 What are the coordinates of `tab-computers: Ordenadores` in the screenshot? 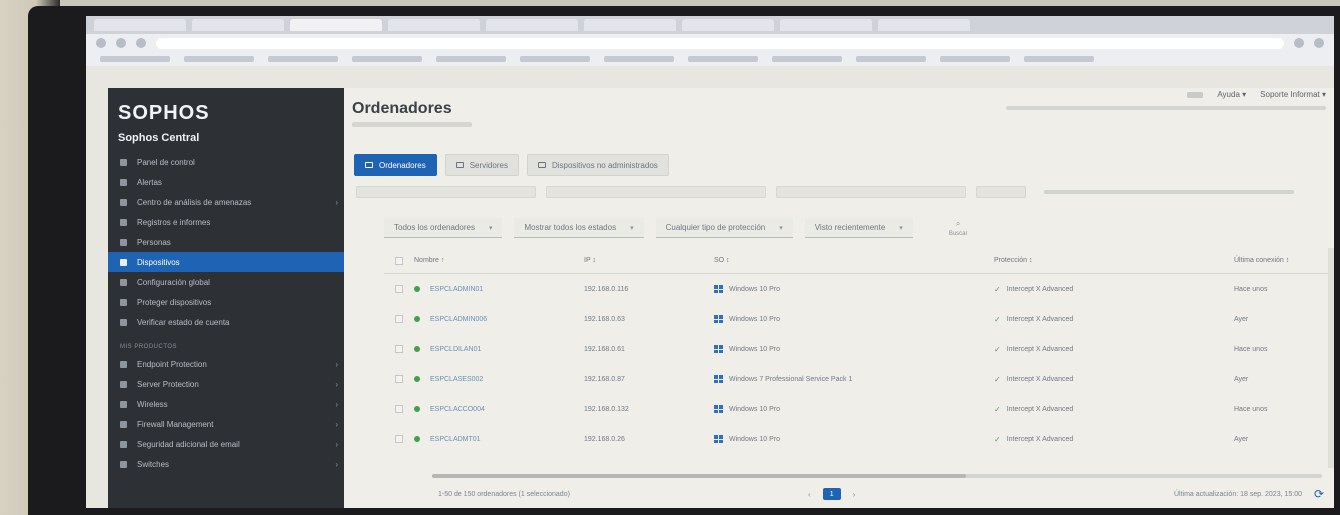 It's located at (395, 165).